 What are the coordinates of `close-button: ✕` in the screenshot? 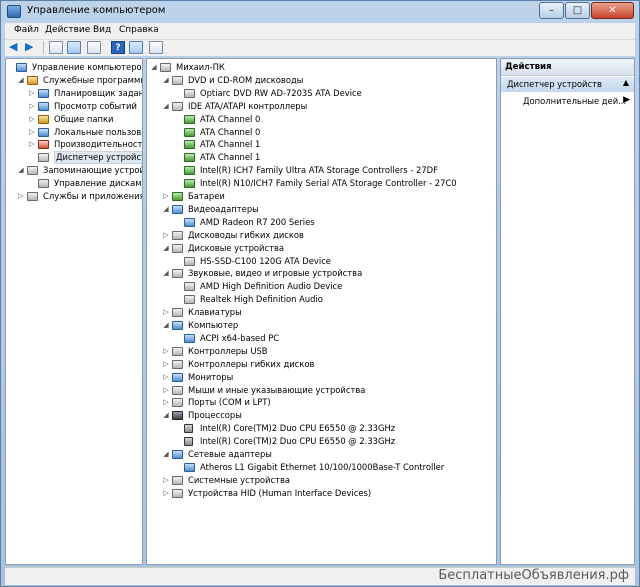 It's located at (612, 10).